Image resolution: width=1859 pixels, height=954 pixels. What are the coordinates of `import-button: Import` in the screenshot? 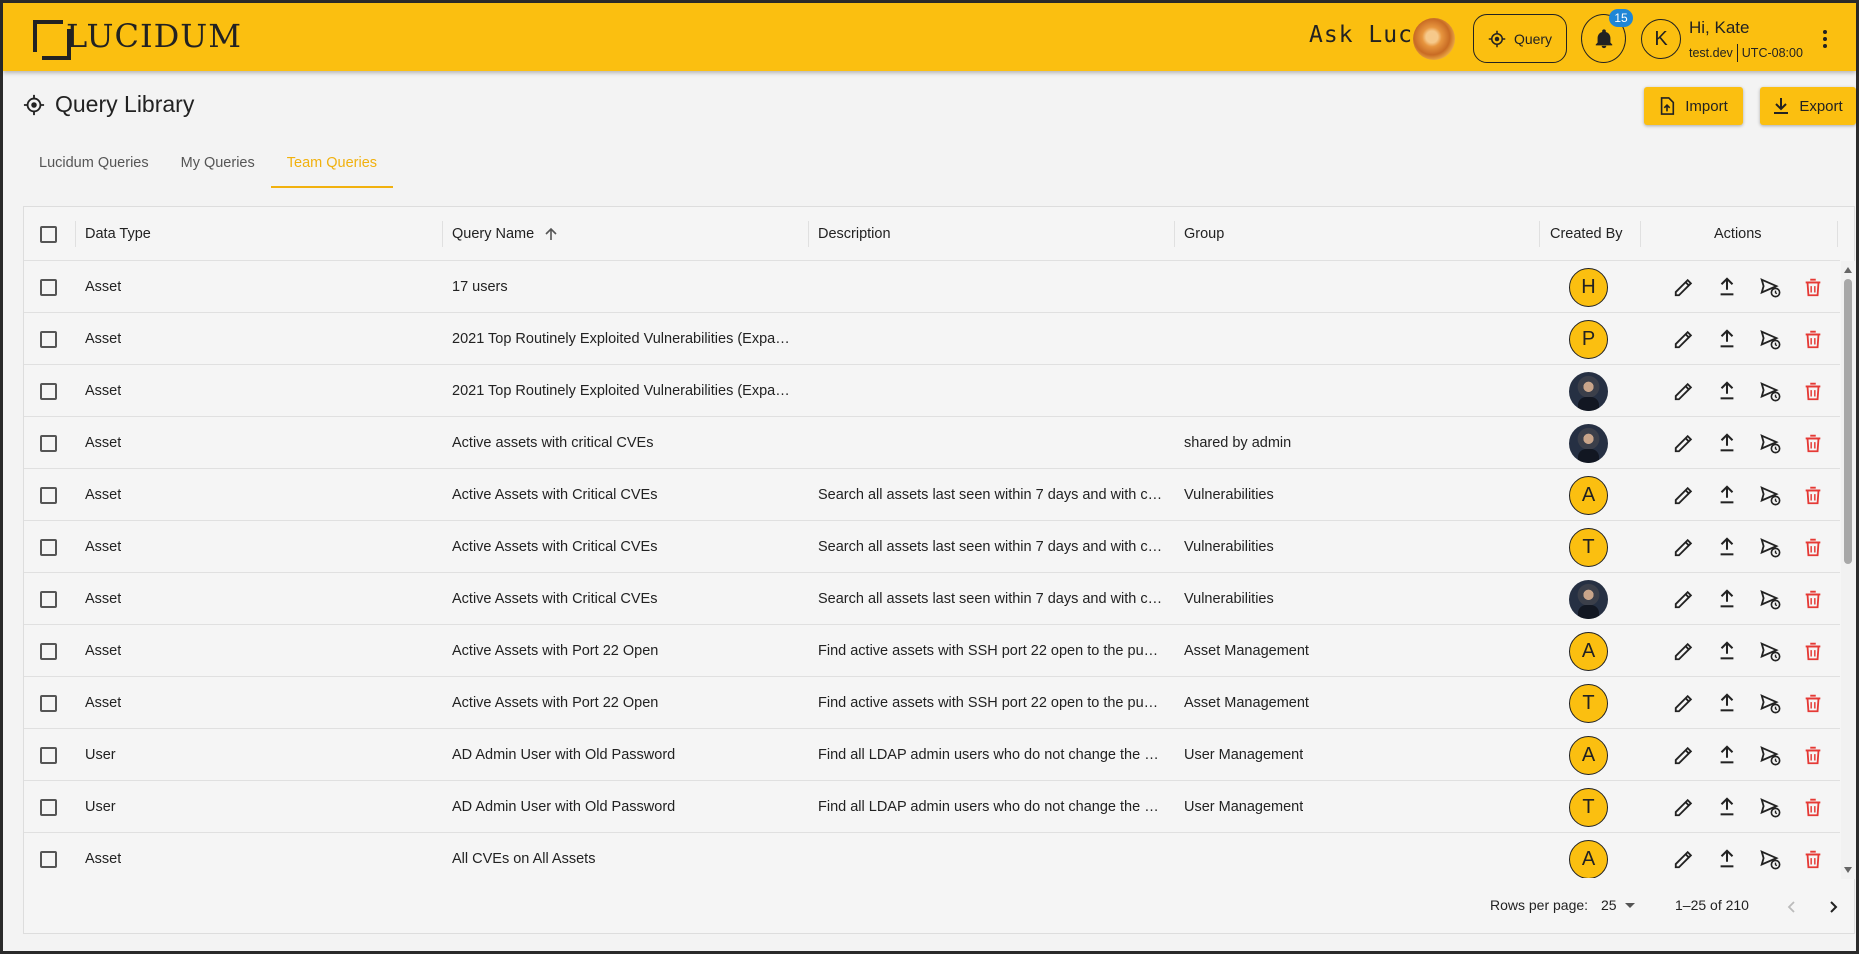 It's located at (1693, 106).